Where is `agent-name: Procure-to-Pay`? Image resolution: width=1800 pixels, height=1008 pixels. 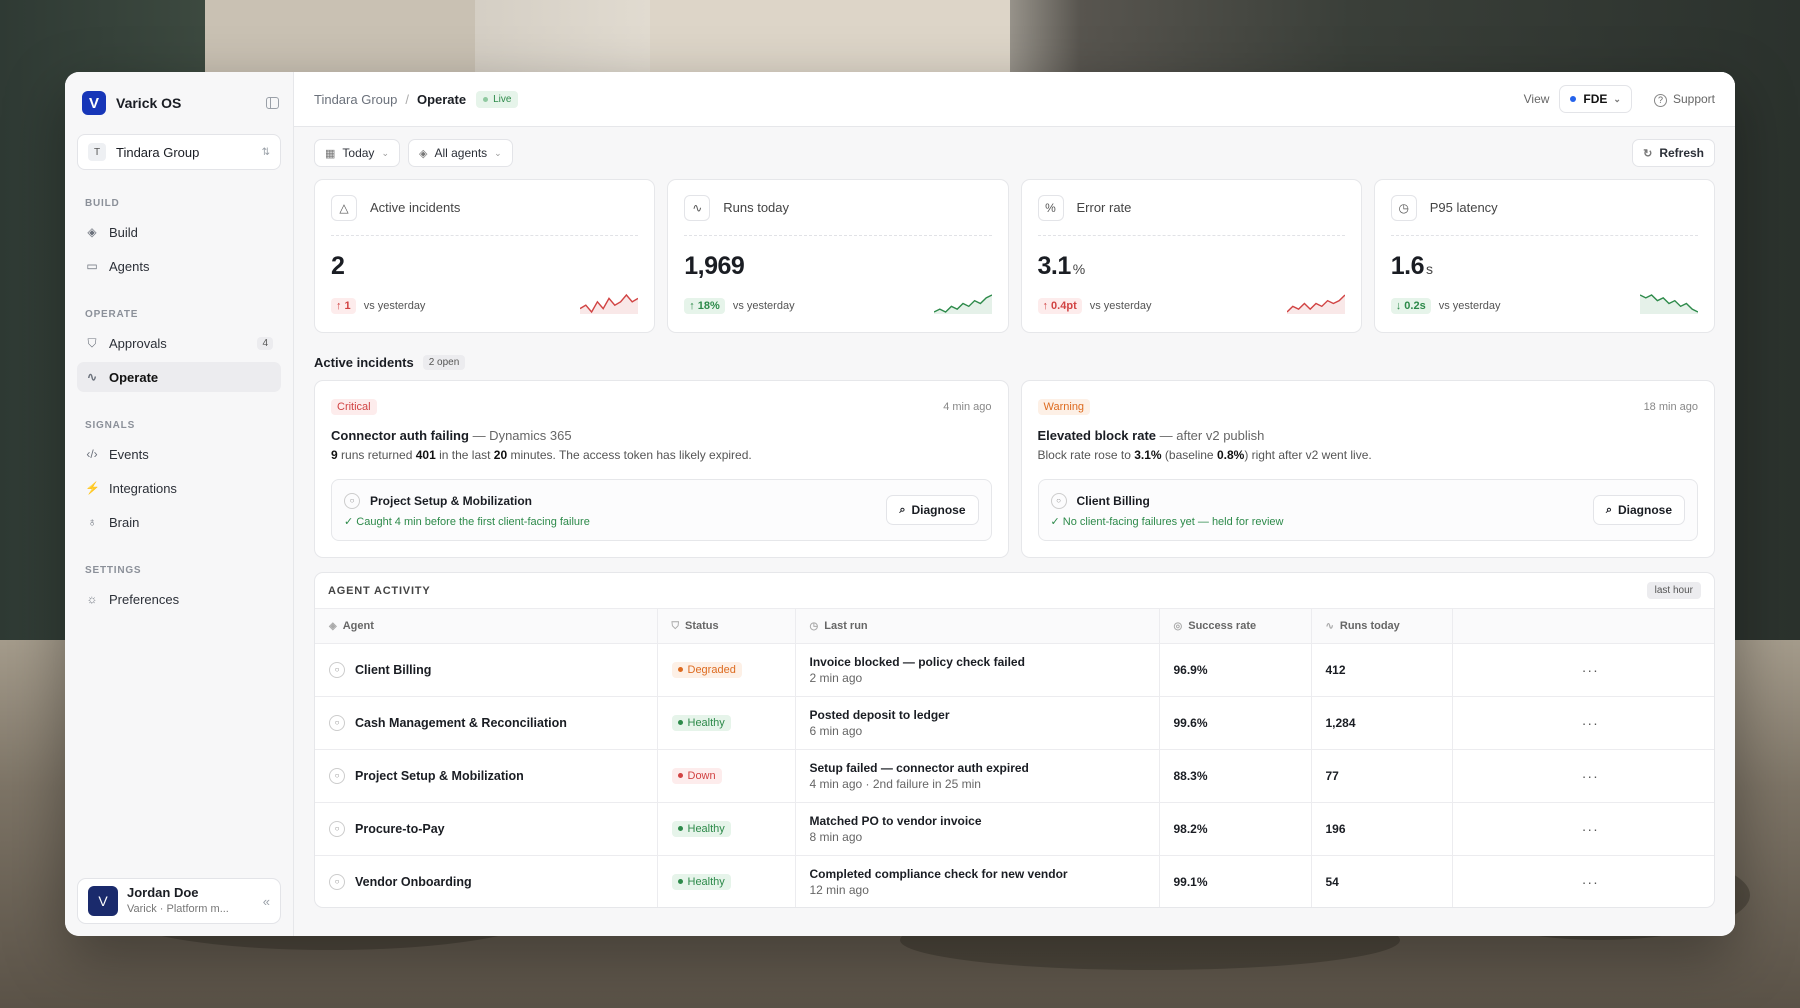 agent-name: Procure-to-Pay is located at coordinates (400, 828).